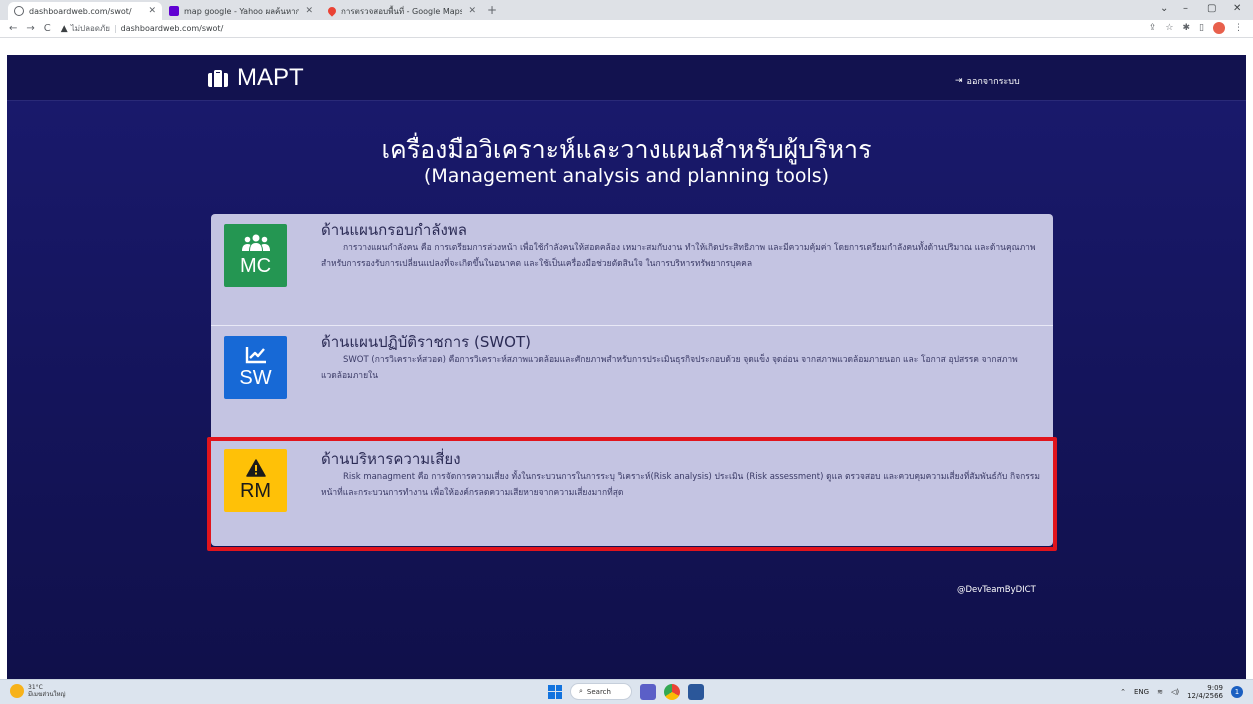 This screenshot has height=704, width=1253. Describe the element at coordinates (1237, 8) in the screenshot. I see `close-window-button: ✕` at that location.